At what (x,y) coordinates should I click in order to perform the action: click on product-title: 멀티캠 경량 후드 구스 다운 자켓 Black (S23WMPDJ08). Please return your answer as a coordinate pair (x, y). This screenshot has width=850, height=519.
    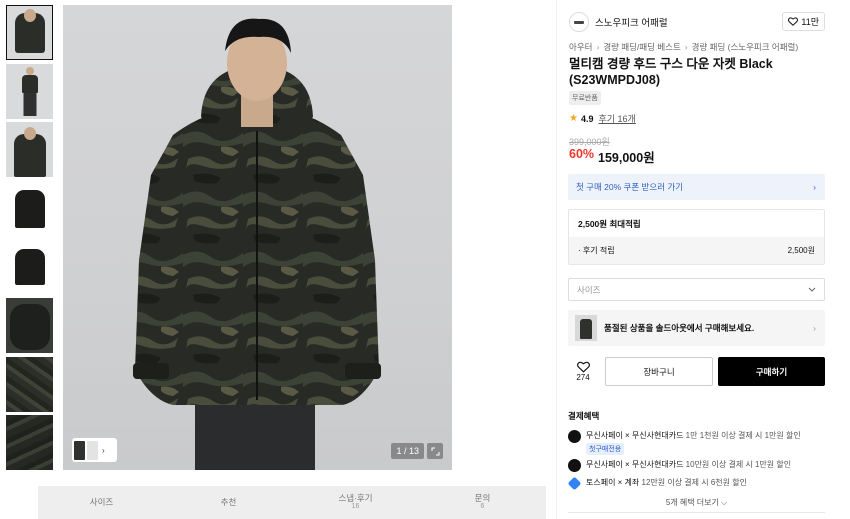
    Looking at the image, I should click on (671, 72).